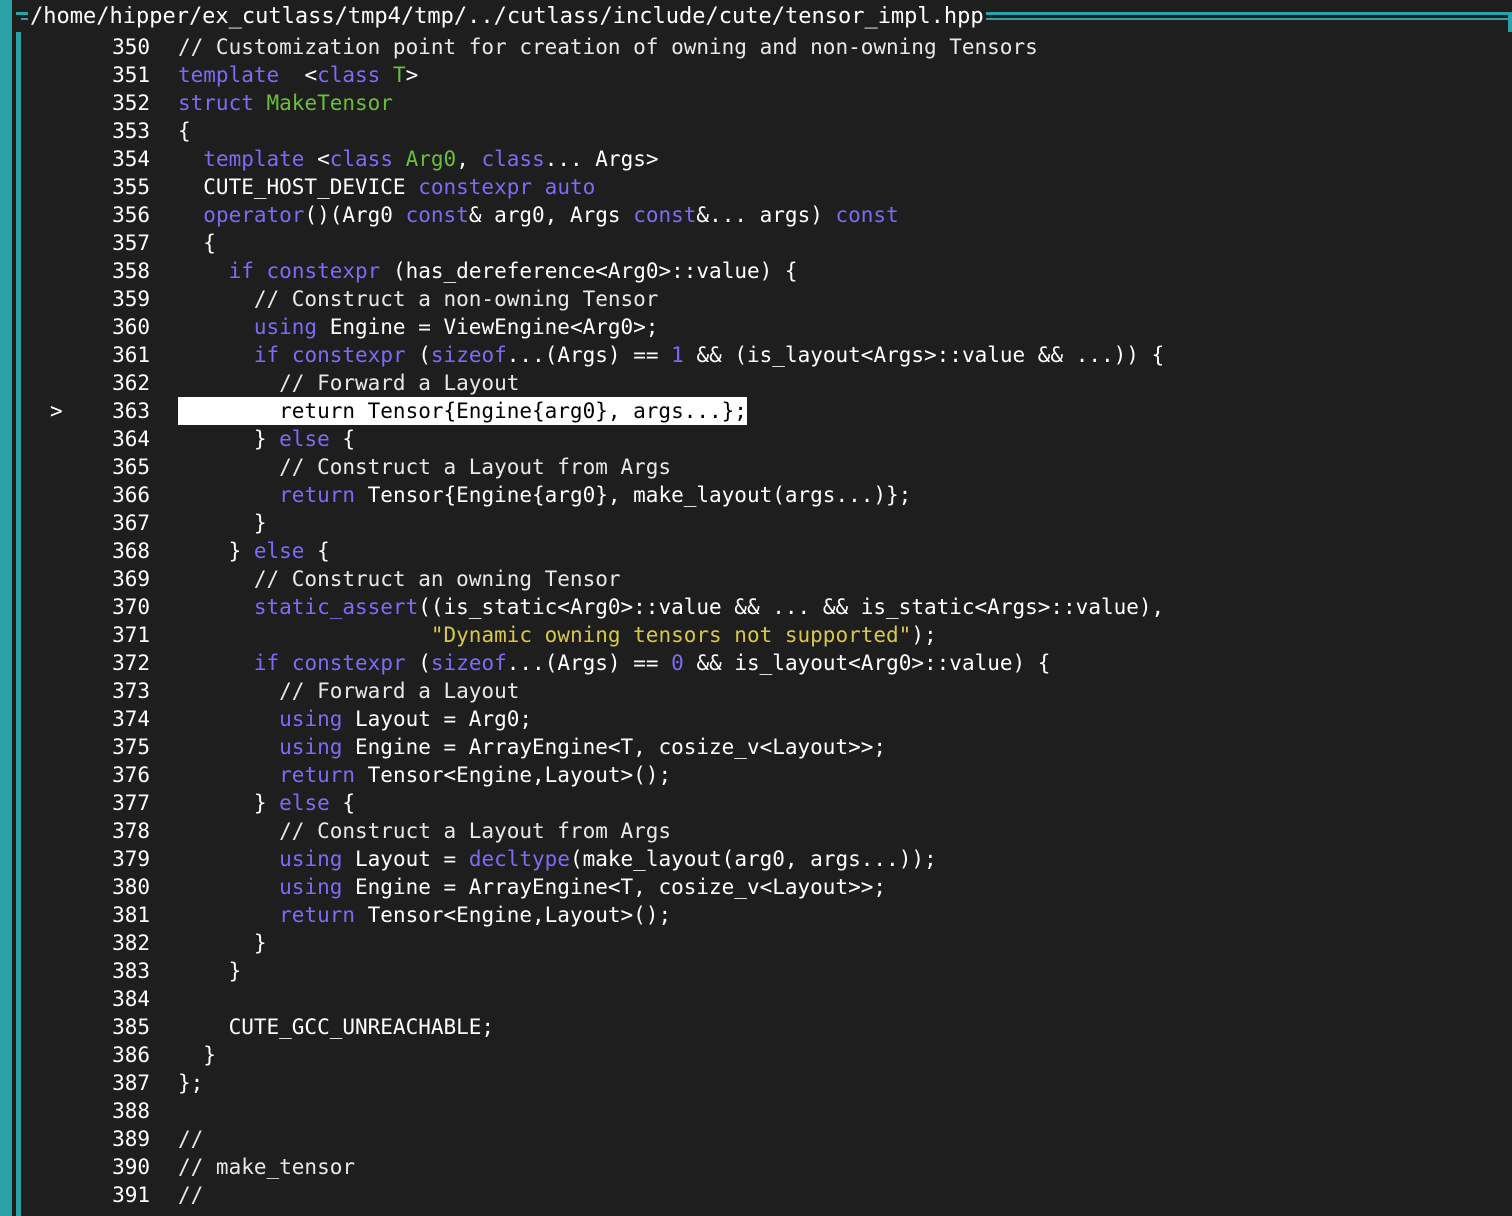 The width and height of the screenshot is (1512, 1216). Describe the element at coordinates (131, 551) in the screenshot. I see `line-number: 368` at that location.